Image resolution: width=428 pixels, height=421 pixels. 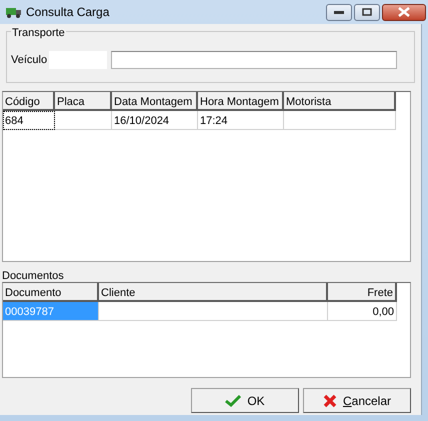 I want to click on group-title: Transporte, so click(x=38, y=33).